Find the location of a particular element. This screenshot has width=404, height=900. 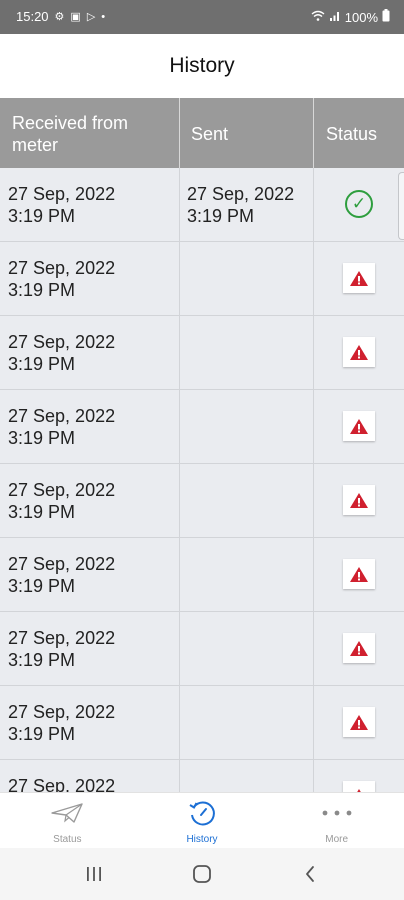

battery-percent: 100% is located at coordinates (361, 17).